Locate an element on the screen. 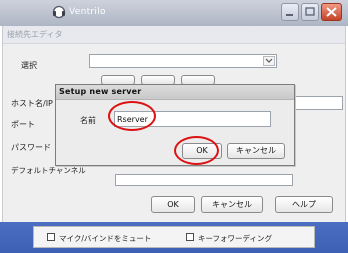 This screenshot has height=253, width=348. name-label: 名前 is located at coordinates (88, 120).